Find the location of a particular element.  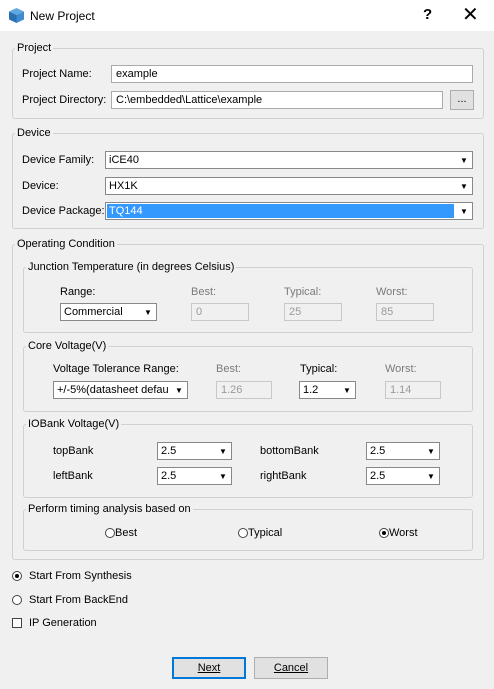

voltage-tolerance-label: Voltage Tolerance Range: is located at coordinates (116, 369).